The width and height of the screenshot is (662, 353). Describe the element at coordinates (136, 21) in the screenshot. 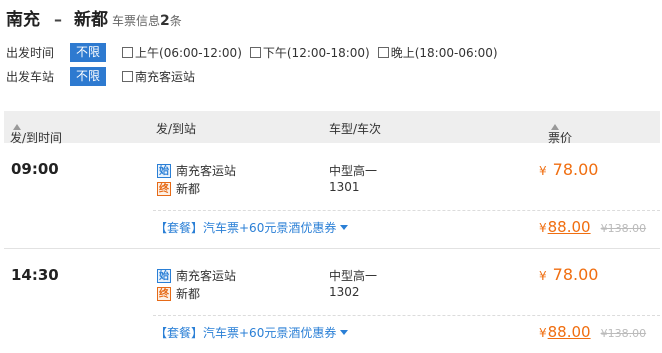

I see `ticket-info-label: 车票信息` at that location.